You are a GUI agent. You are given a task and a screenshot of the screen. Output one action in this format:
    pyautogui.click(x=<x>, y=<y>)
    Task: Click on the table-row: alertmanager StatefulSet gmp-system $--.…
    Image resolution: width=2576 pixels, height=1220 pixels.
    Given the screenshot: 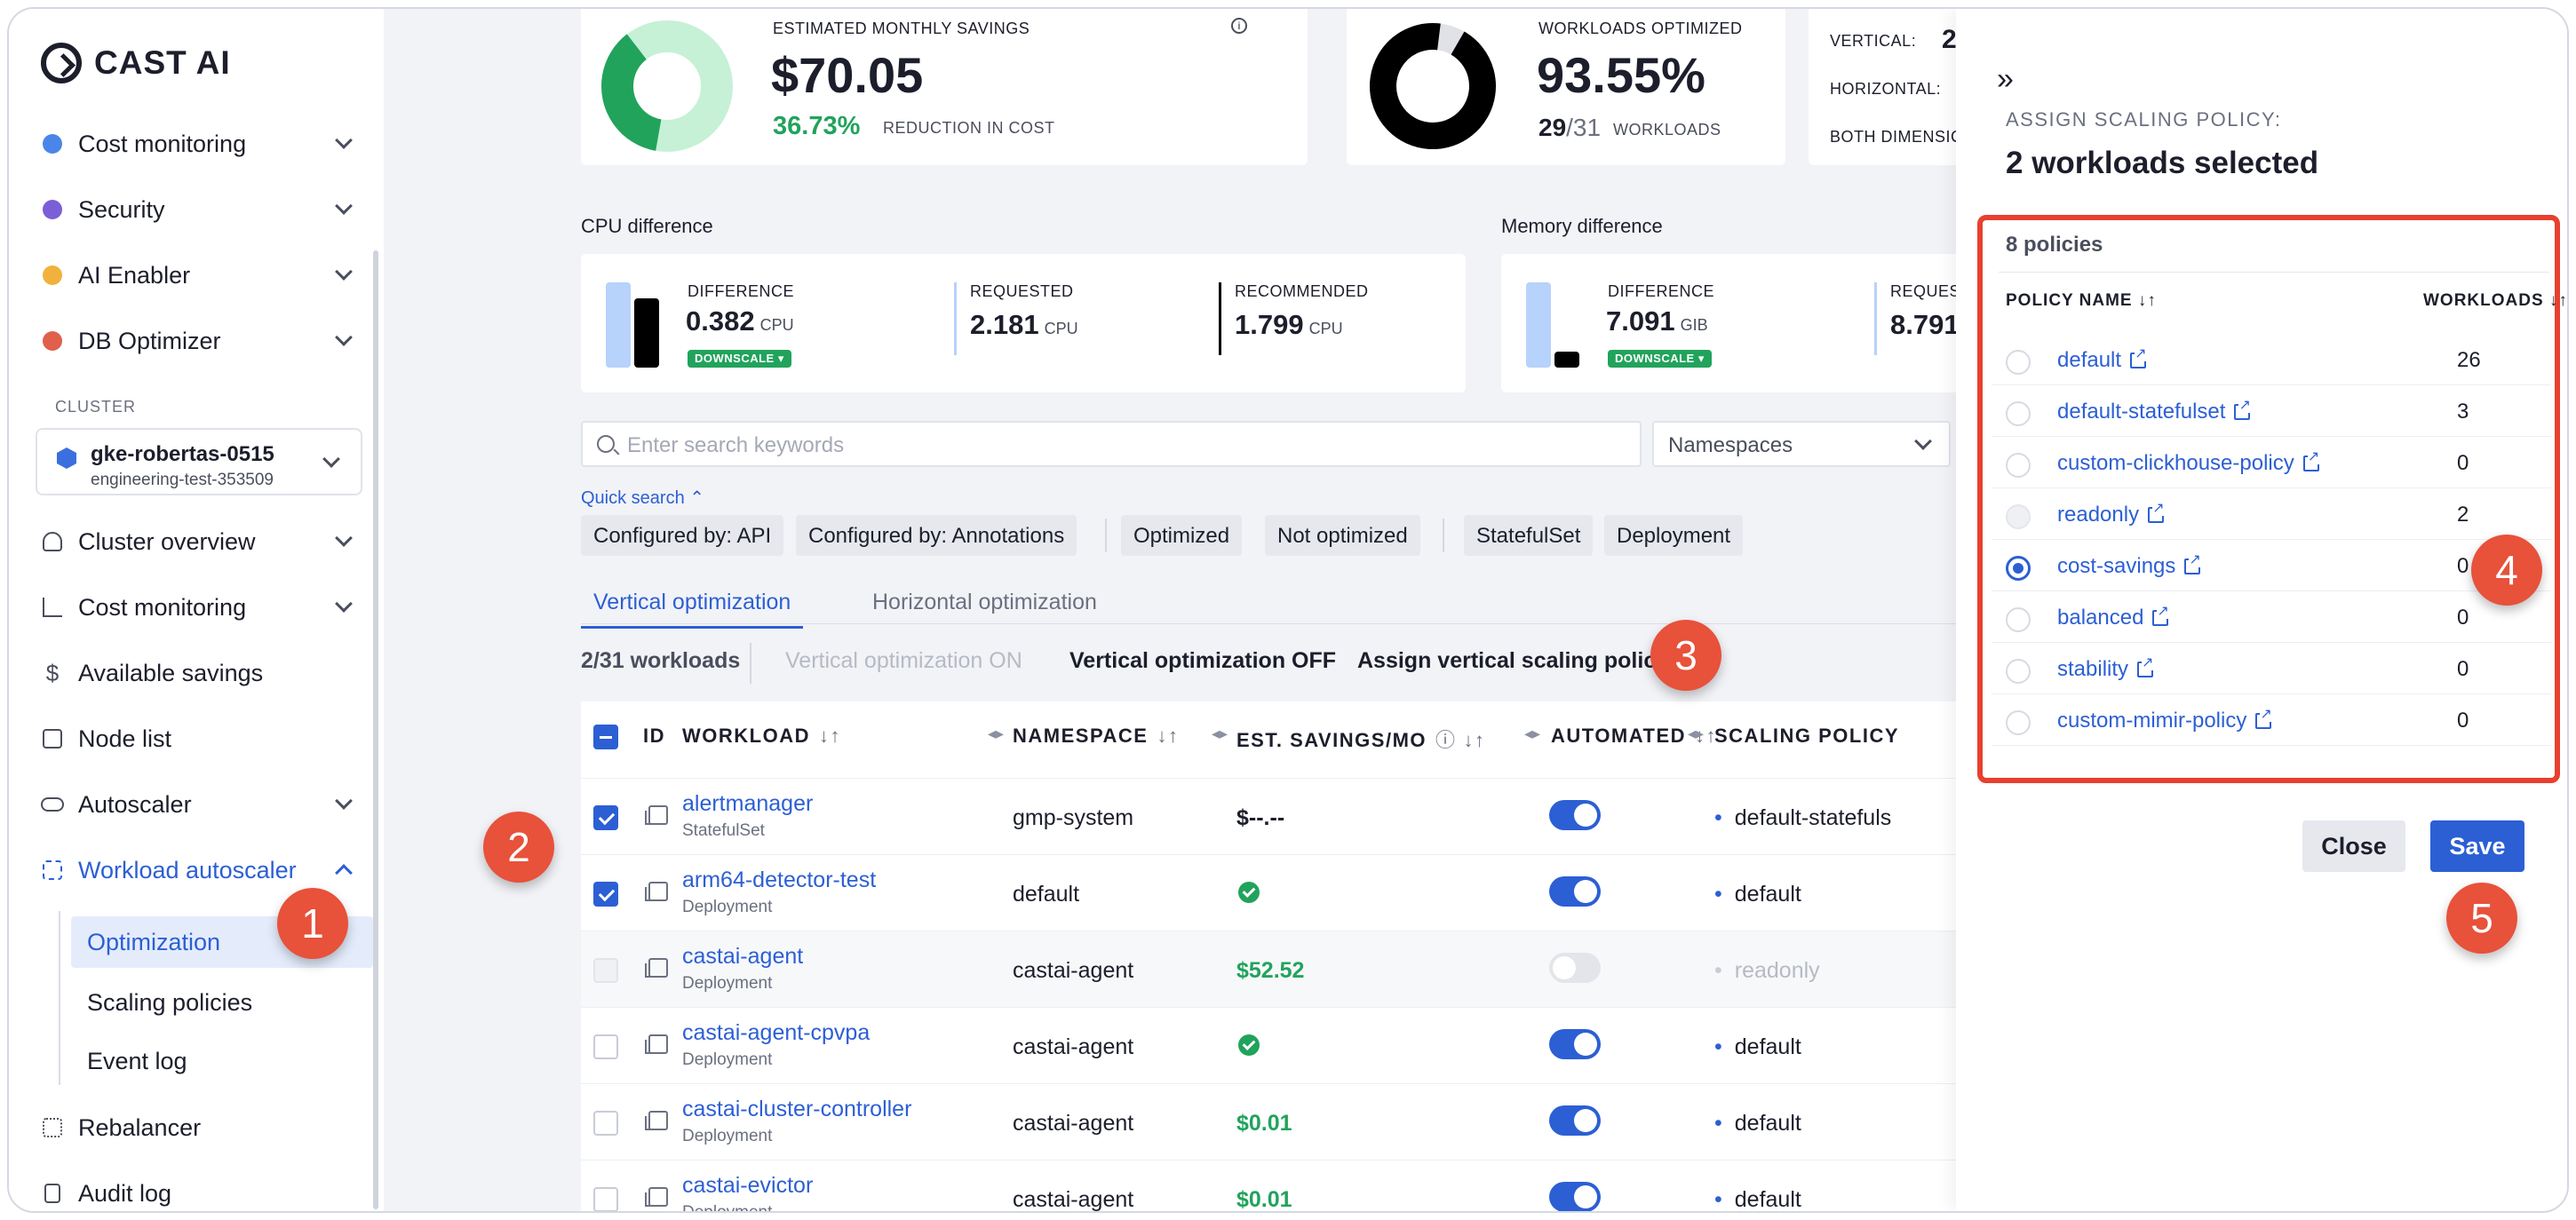 What is the action you would take?
    pyautogui.click(x=1274, y=816)
    